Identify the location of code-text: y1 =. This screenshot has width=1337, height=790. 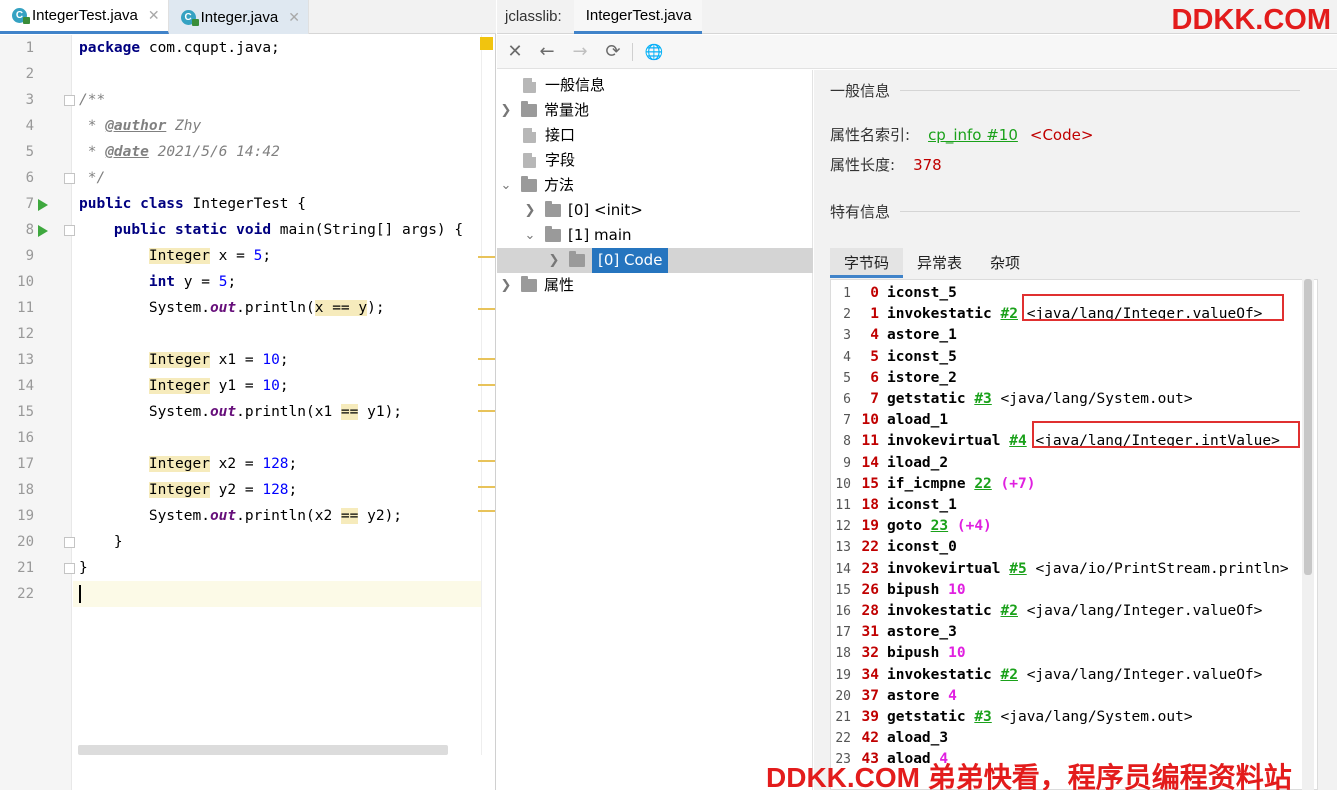
(236, 386).